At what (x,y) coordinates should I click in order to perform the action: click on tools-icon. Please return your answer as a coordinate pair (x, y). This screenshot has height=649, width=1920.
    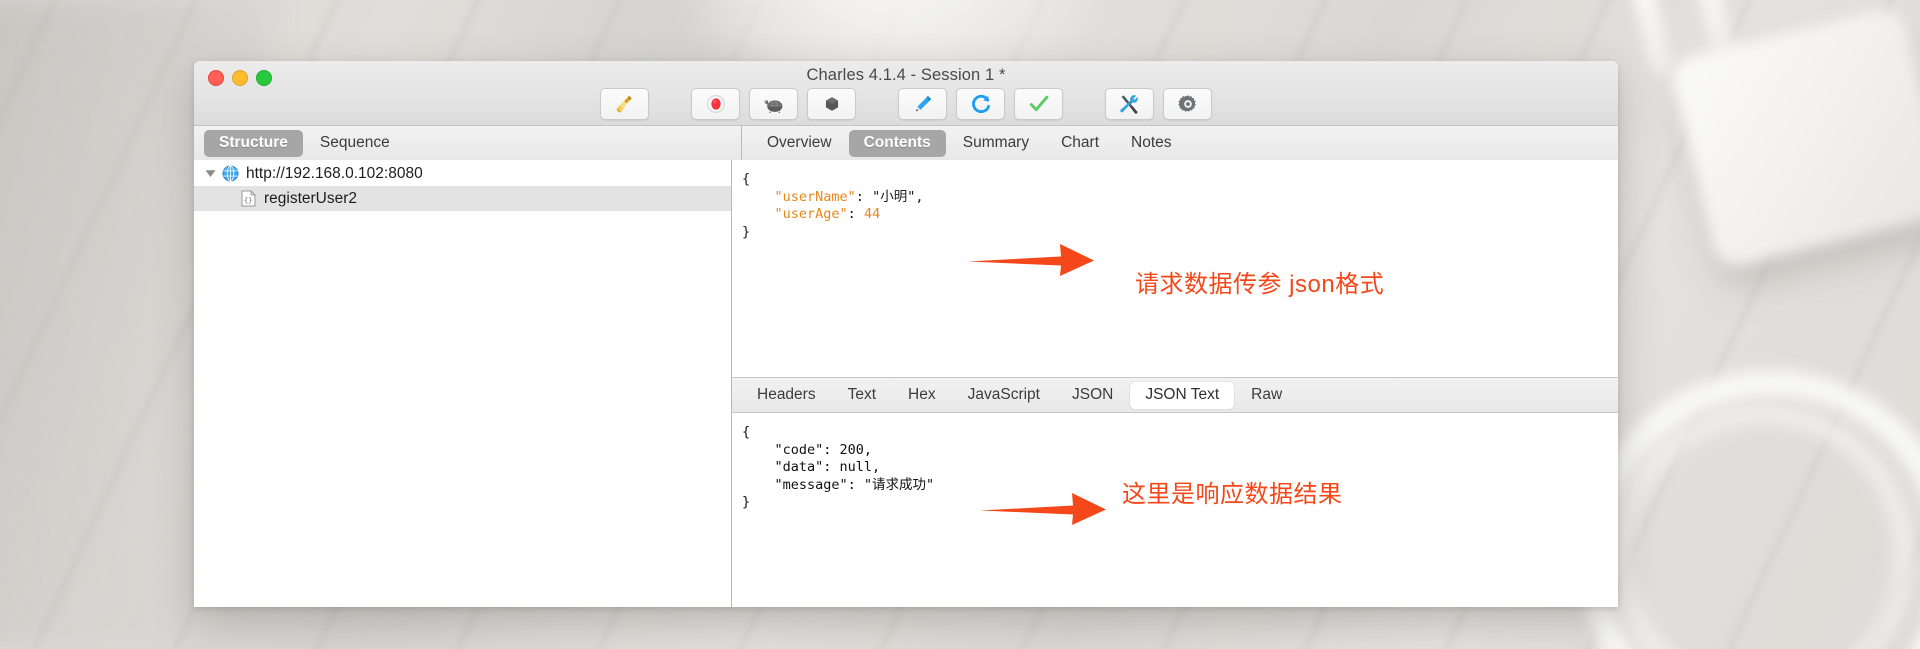
    Looking at the image, I should click on (1129, 104).